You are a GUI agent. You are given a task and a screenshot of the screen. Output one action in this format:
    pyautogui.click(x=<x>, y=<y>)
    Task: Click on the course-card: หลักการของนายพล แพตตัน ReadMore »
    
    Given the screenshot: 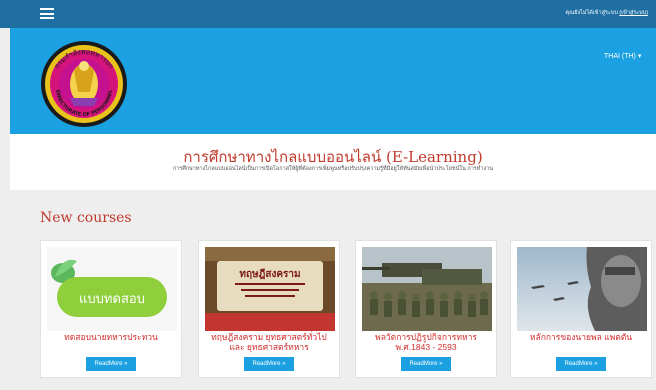 What is the action you would take?
    pyautogui.click(x=581, y=309)
    